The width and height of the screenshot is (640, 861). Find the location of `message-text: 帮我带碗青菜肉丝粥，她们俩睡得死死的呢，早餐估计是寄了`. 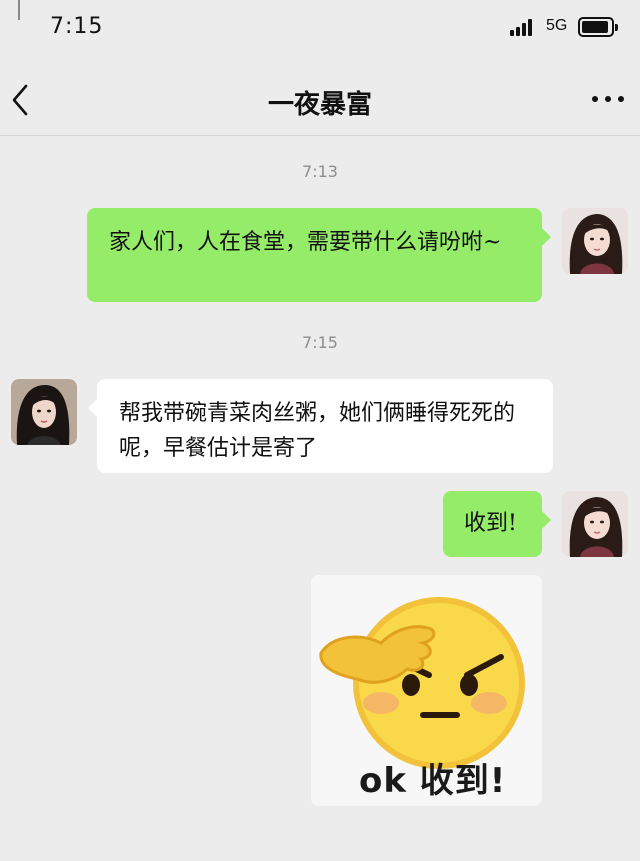

message-text: 帮我带碗青菜肉丝粥，她们俩睡得死死的呢，早餐估计是寄了 is located at coordinates (317, 431).